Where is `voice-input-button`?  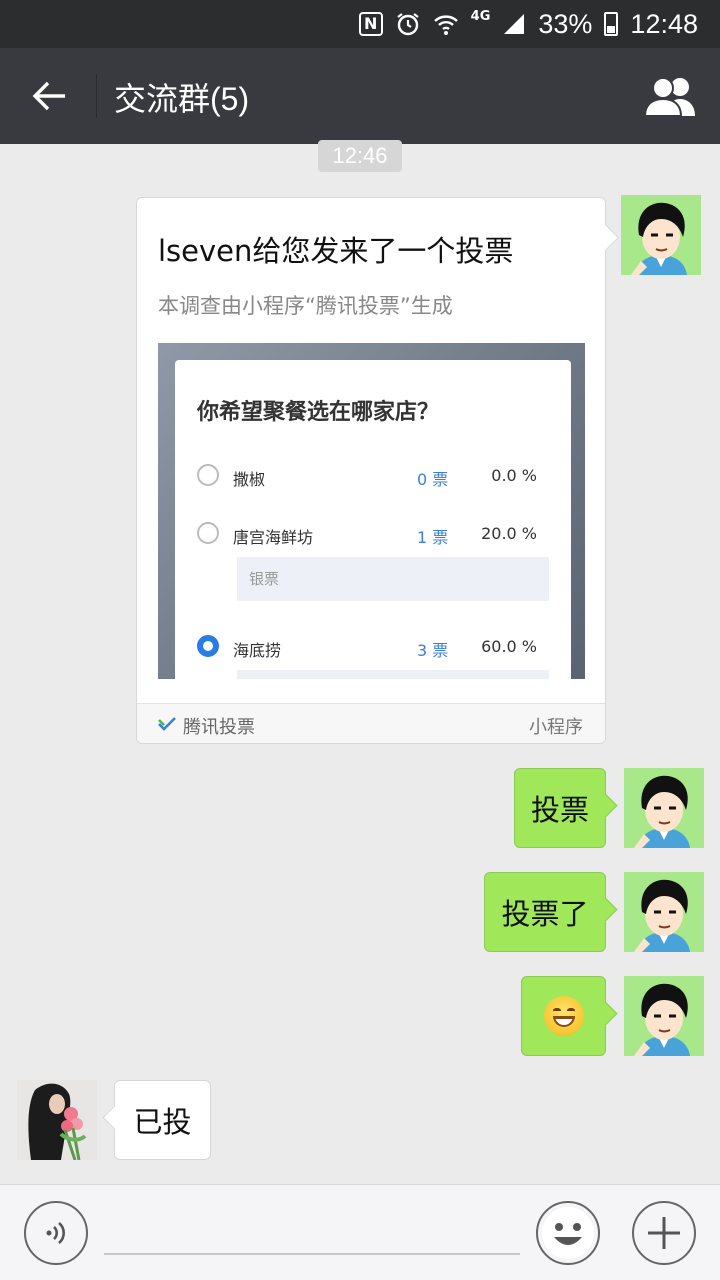 voice-input-button is located at coordinates (56, 1233).